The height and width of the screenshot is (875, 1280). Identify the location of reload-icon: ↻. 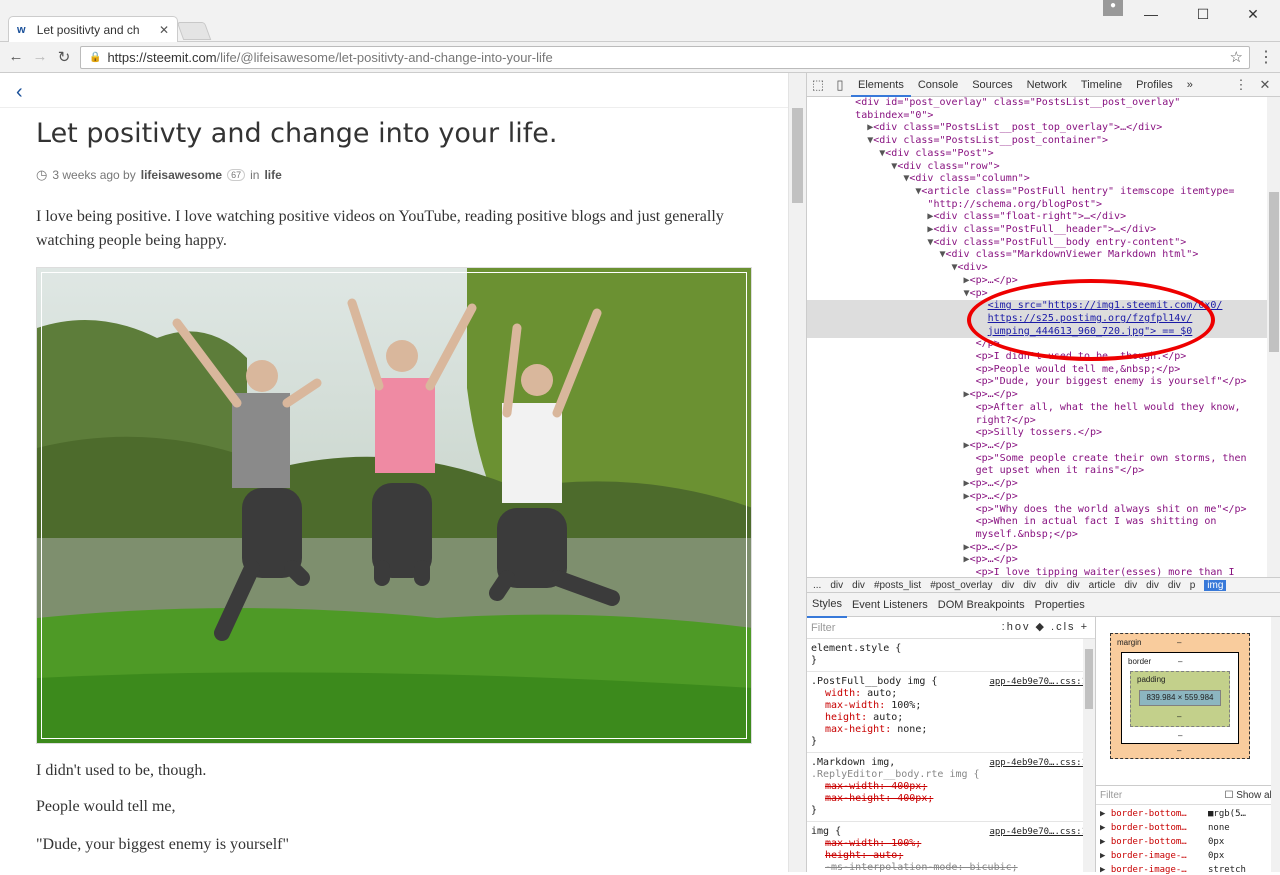
(64, 57).